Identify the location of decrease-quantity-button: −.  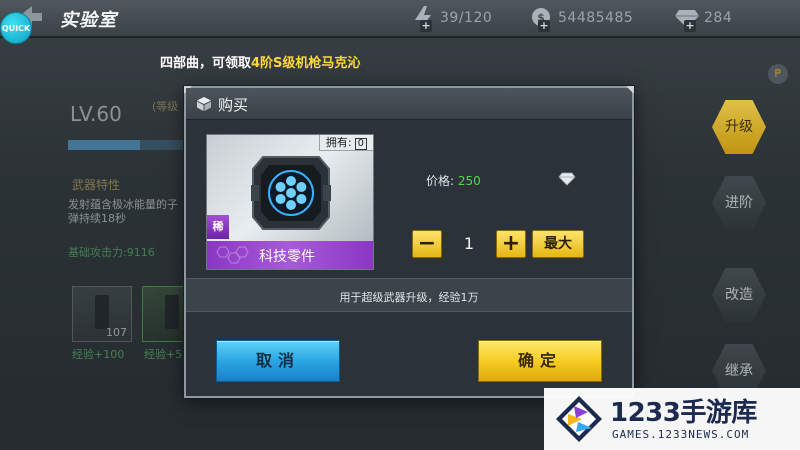
(427, 244).